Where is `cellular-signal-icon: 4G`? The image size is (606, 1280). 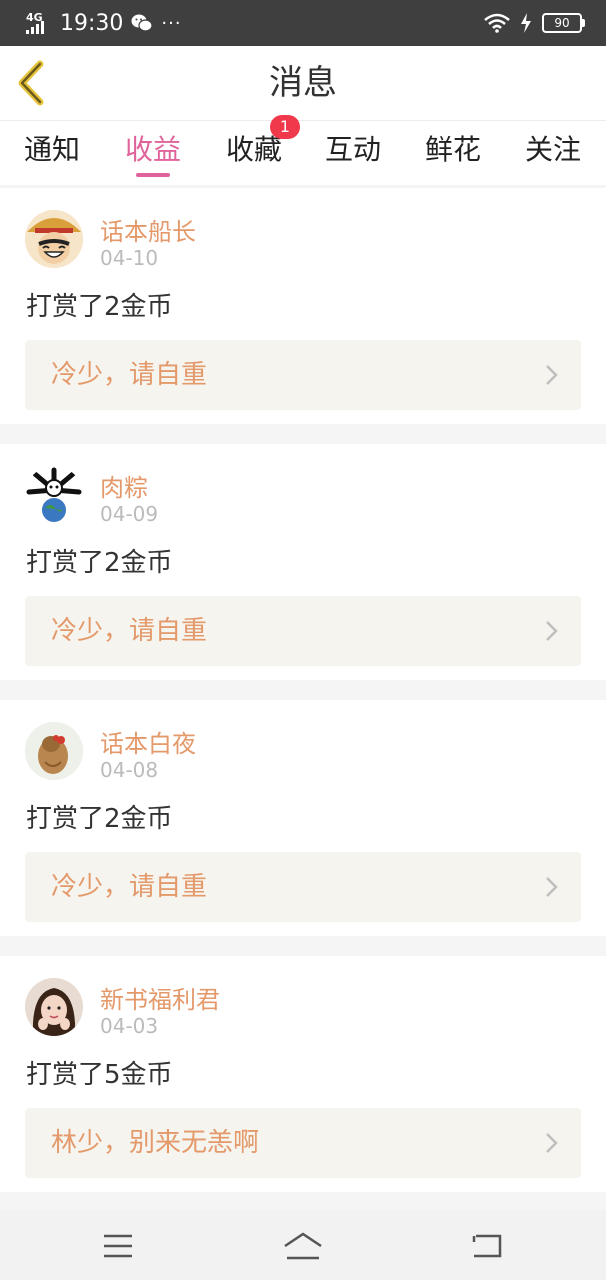 cellular-signal-icon: 4G is located at coordinates (38, 23).